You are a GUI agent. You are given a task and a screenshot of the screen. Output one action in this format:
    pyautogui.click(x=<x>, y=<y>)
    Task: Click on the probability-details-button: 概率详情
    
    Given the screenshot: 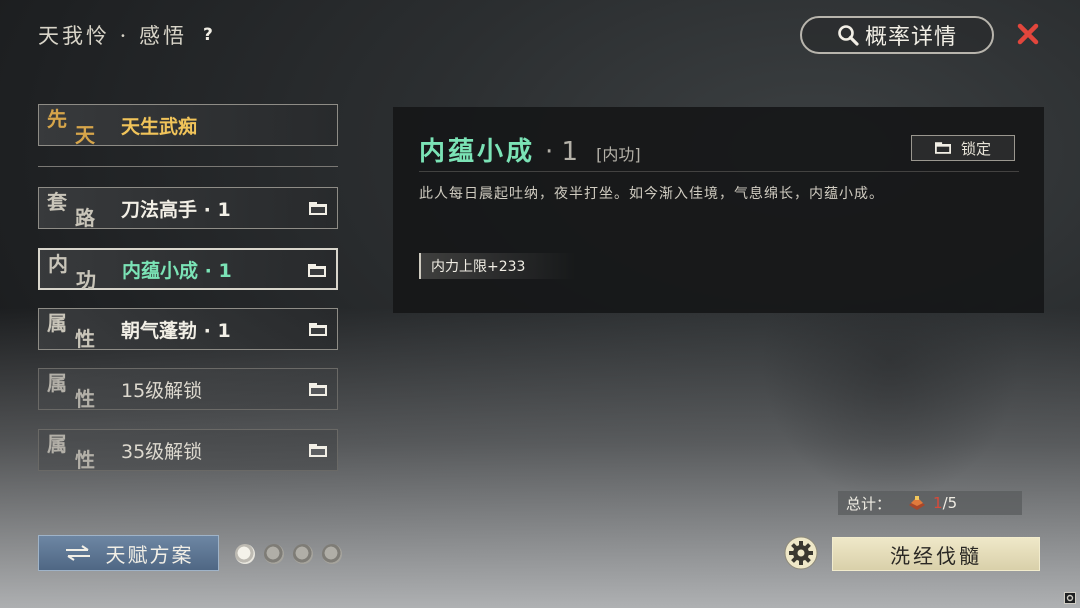 What is the action you would take?
    pyautogui.click(x=897, y=35)
    